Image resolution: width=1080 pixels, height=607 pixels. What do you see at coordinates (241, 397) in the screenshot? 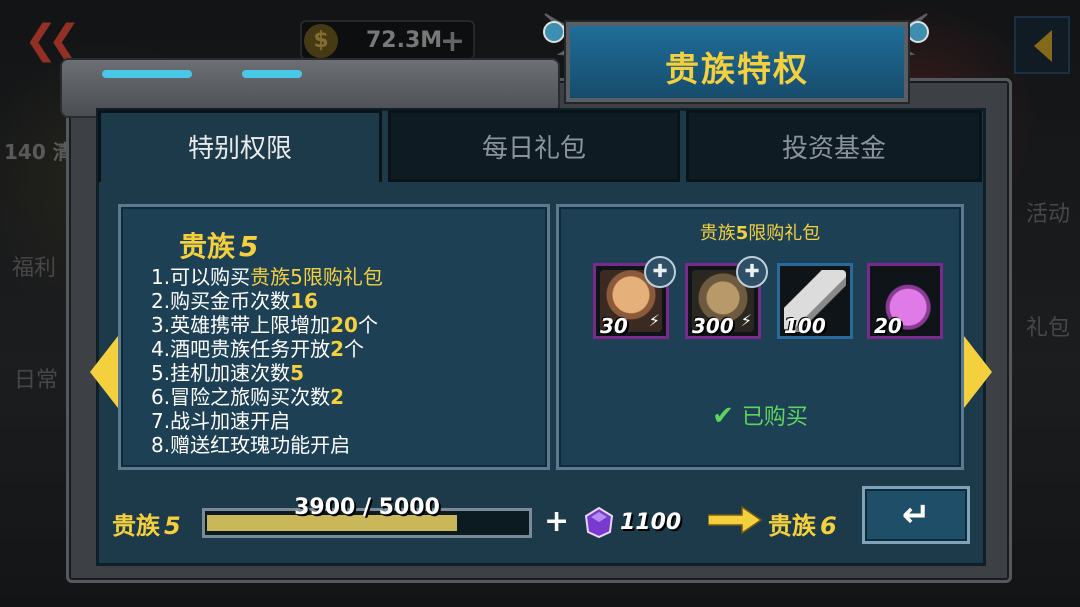
I see `perk-text: 6.冒险之旅购买次数` at bounding box center [241, 397].